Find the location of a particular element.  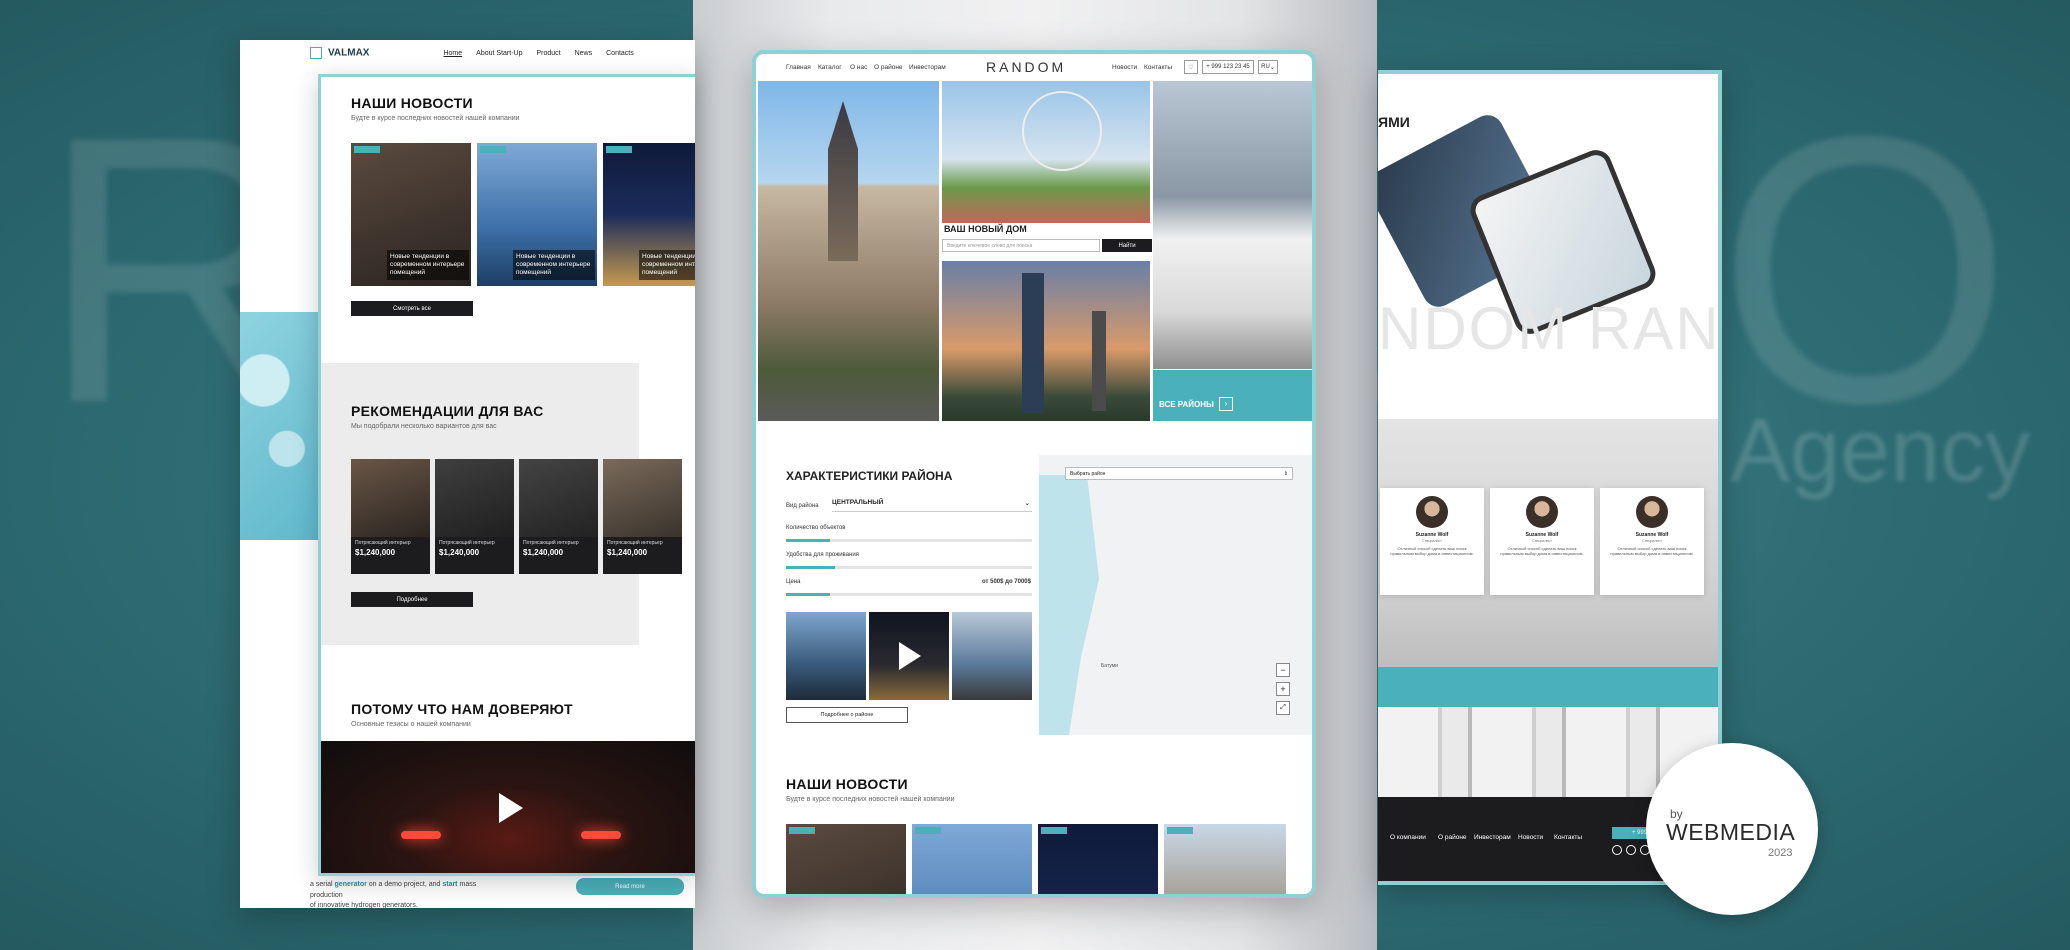

footer-link-news: Новости is located at coordinates (1530, 837).